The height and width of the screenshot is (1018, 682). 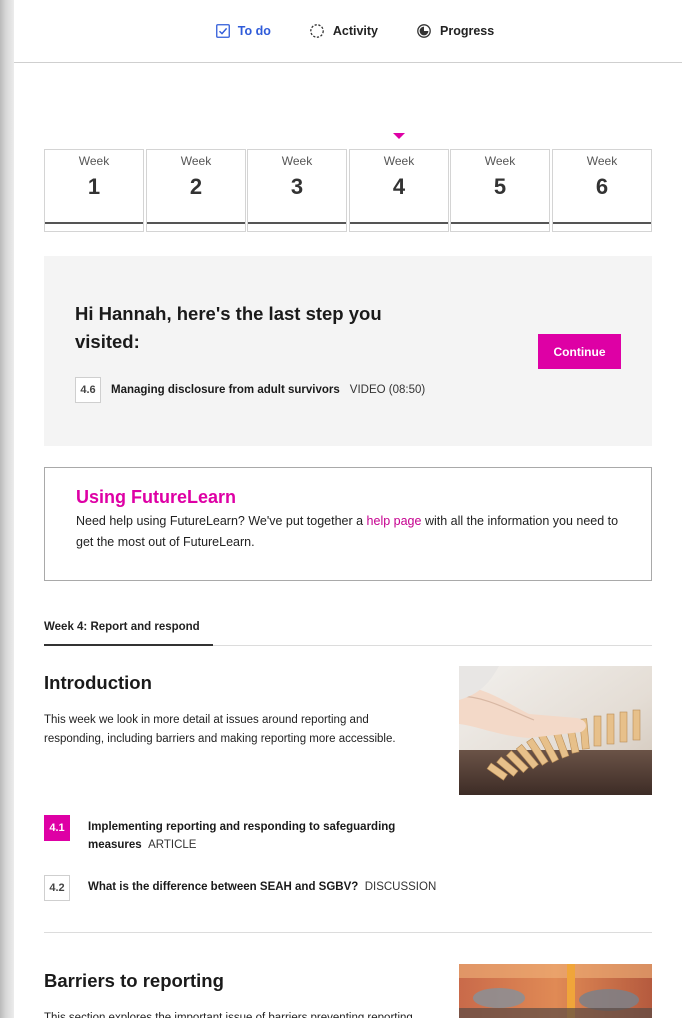 What do you see at coordinates (400, 887) in the screenshot?
I see `step-type: DISCUSSION` at bounding box center [400, 887].